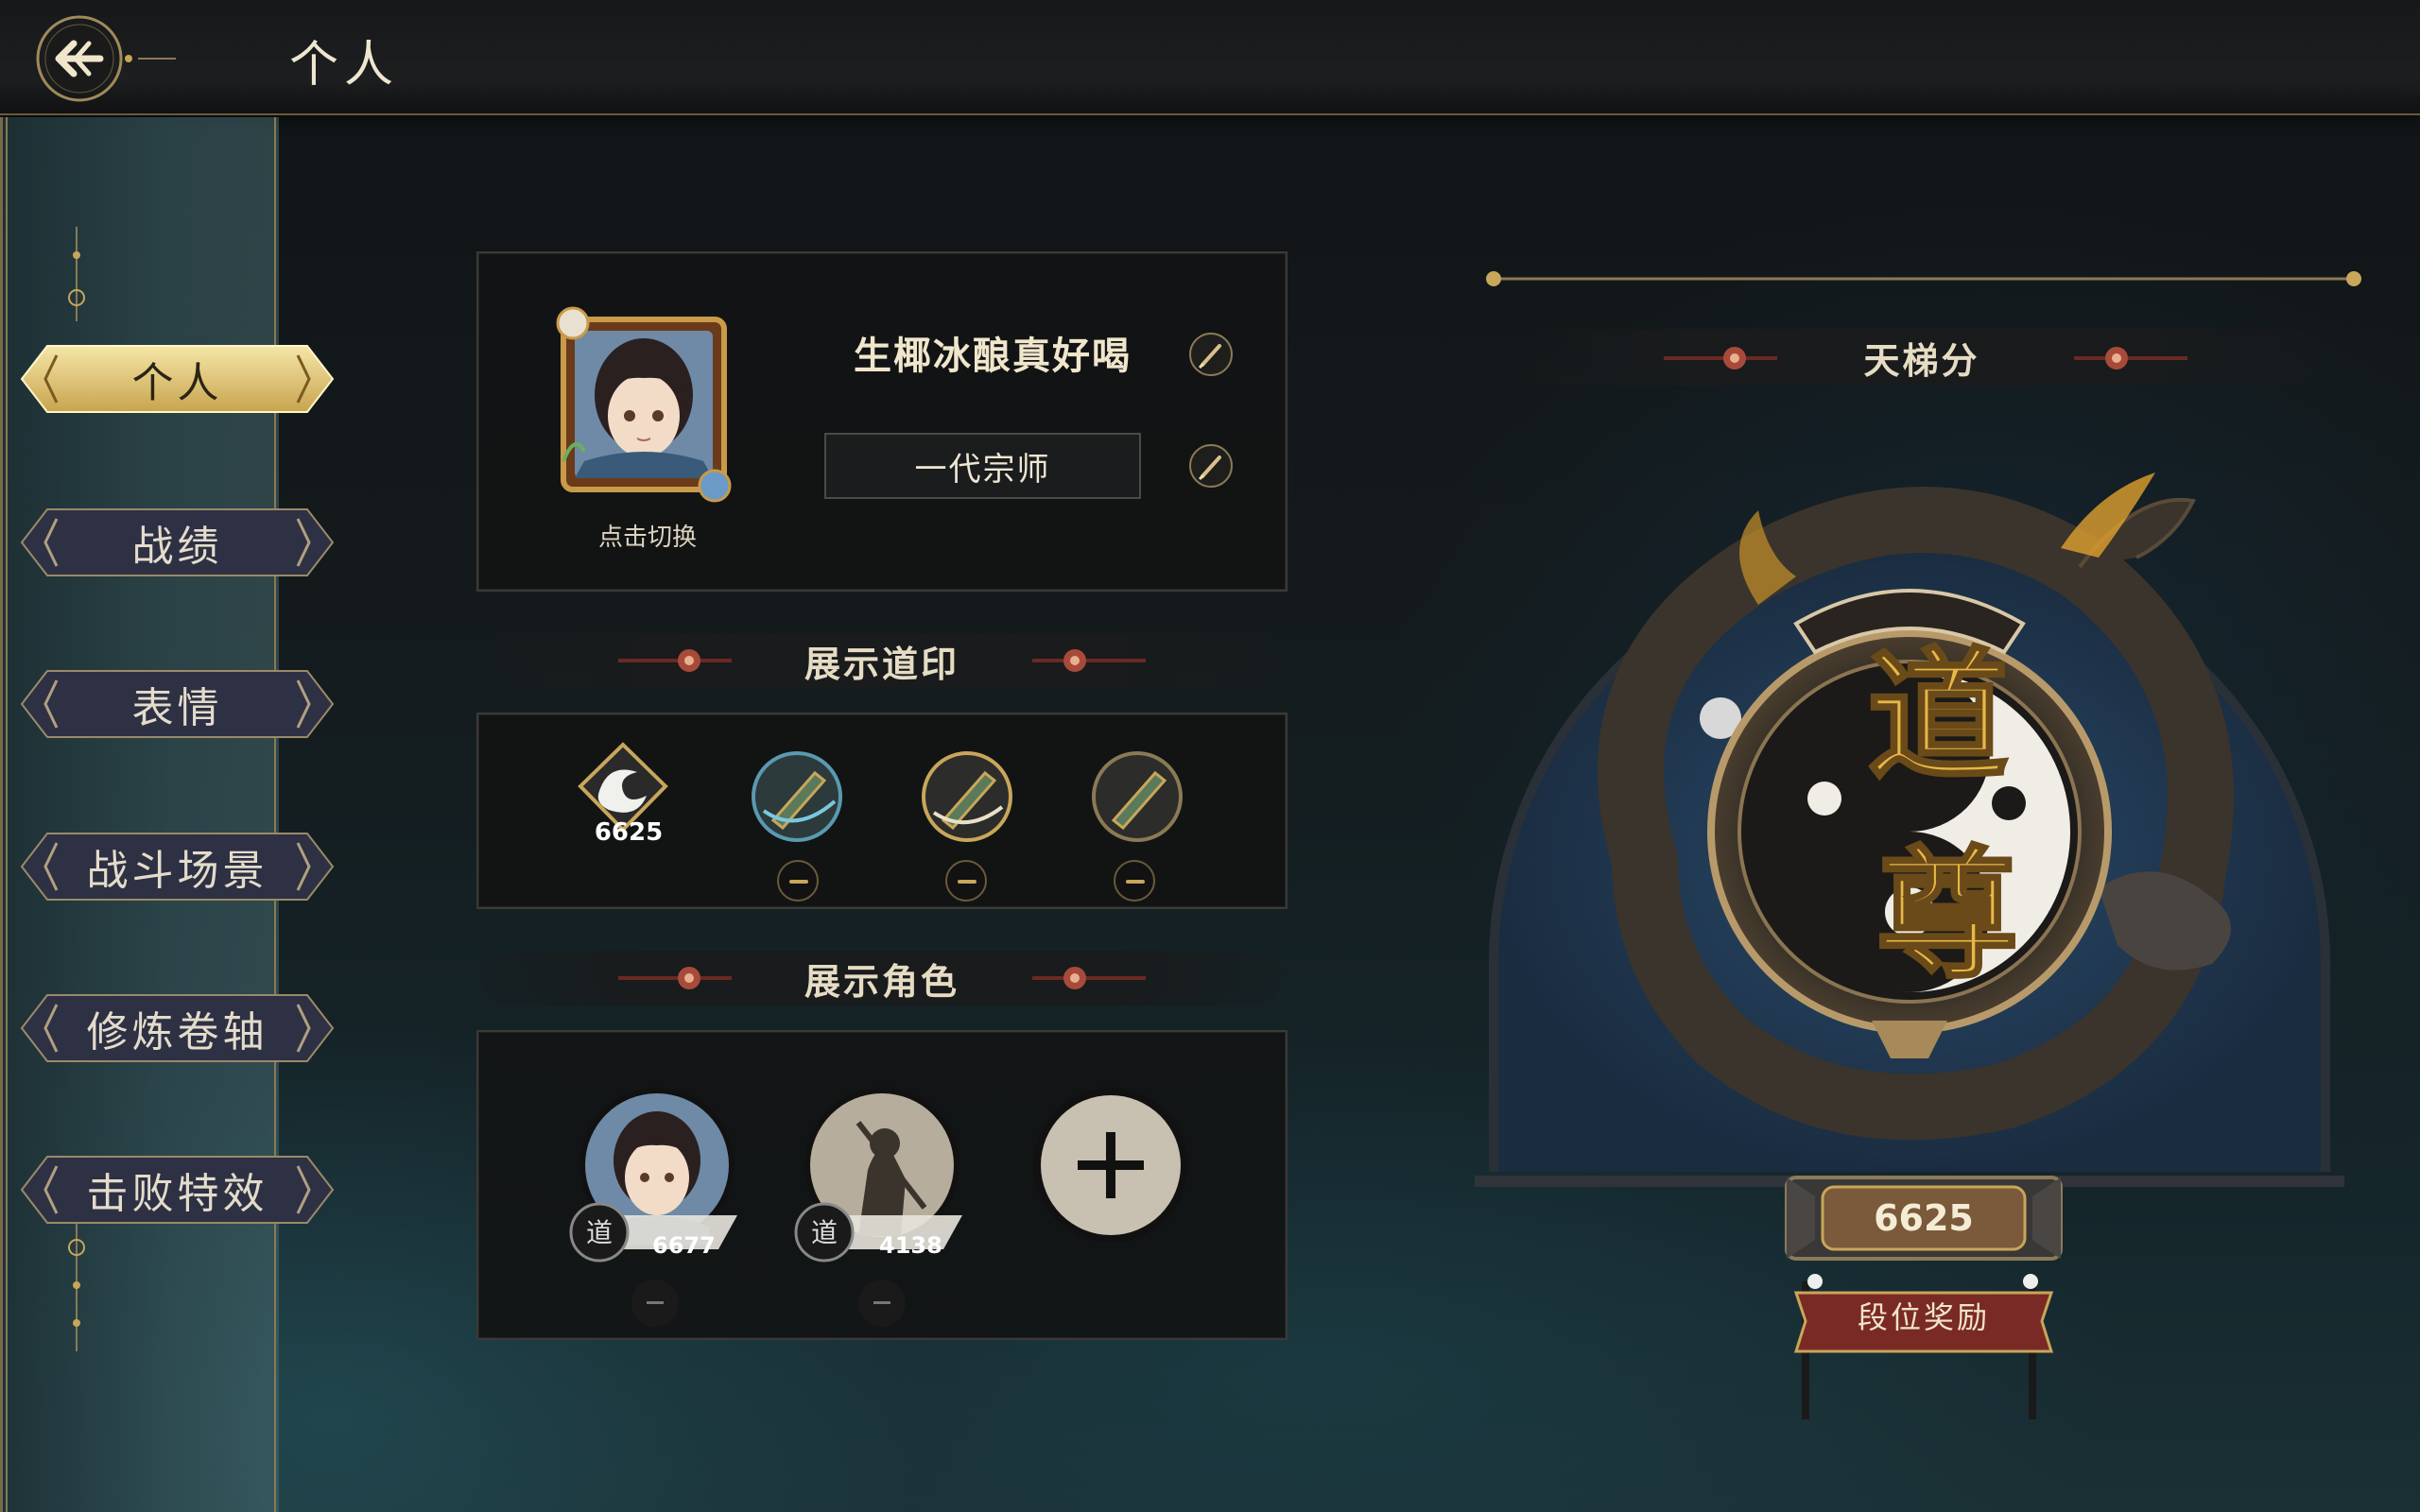 The width and height of the screenshot is (2420, 1512). Describe the element at coordinates (1210, 57) in the screenshot. I see `top-bar: 个人` at that location.